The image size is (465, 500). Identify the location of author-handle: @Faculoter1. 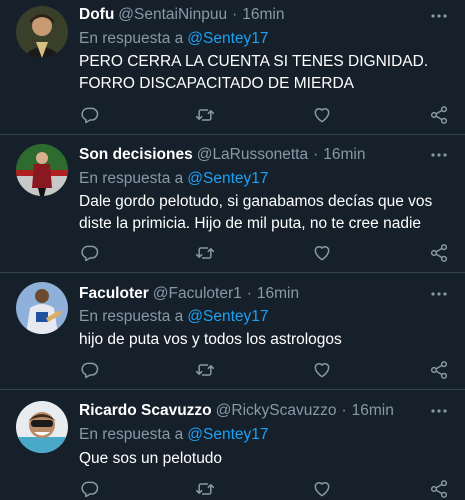
(197, 293).